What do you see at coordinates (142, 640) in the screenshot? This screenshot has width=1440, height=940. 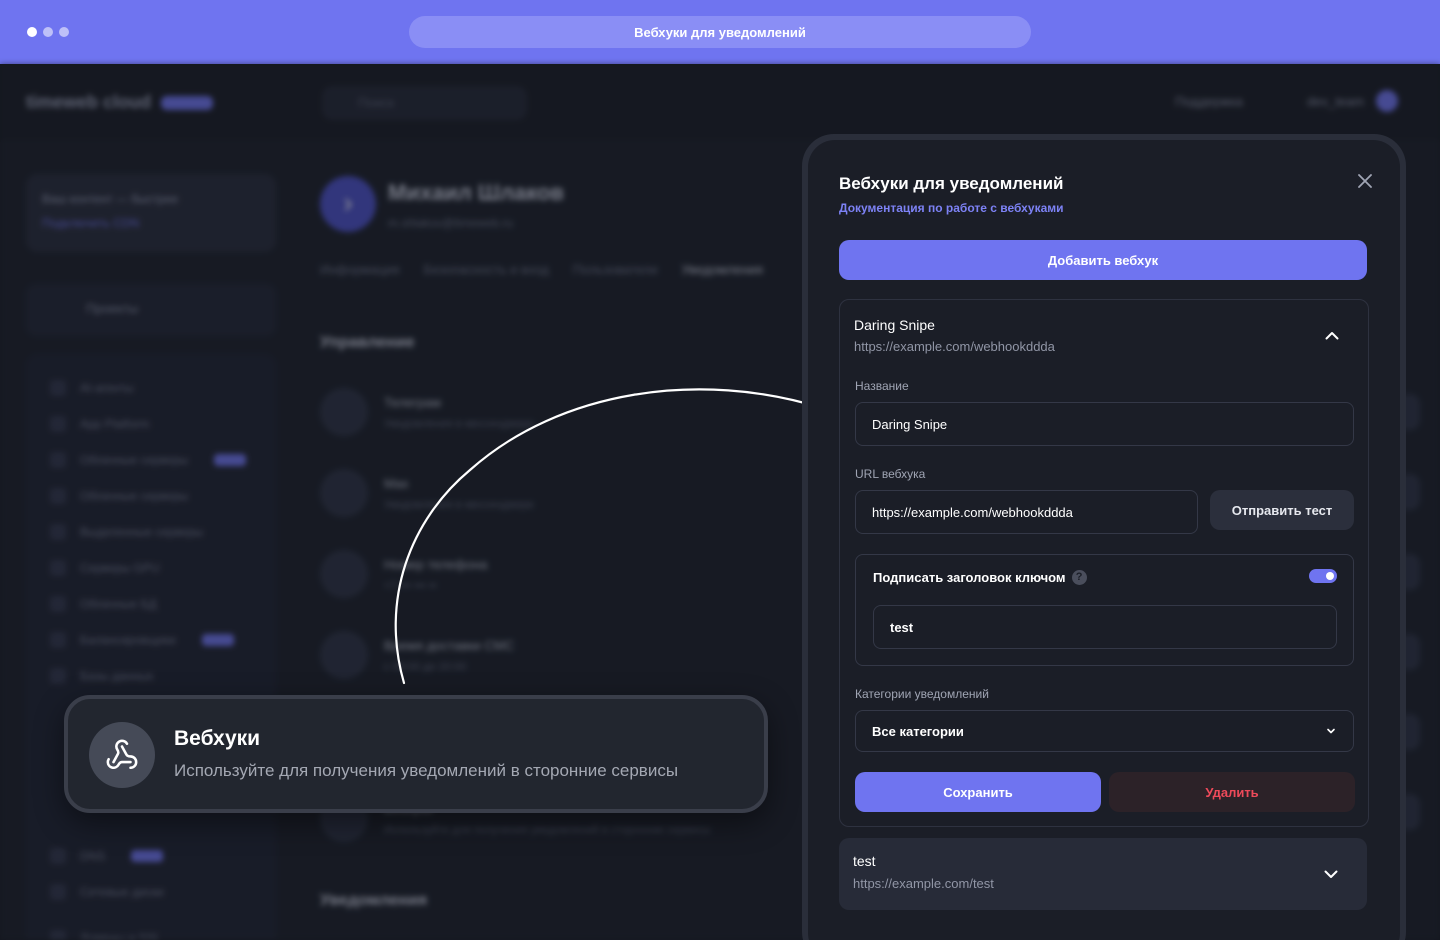 I see `bg-menu-item: Балансировщики` at bounding box center [142, 640].